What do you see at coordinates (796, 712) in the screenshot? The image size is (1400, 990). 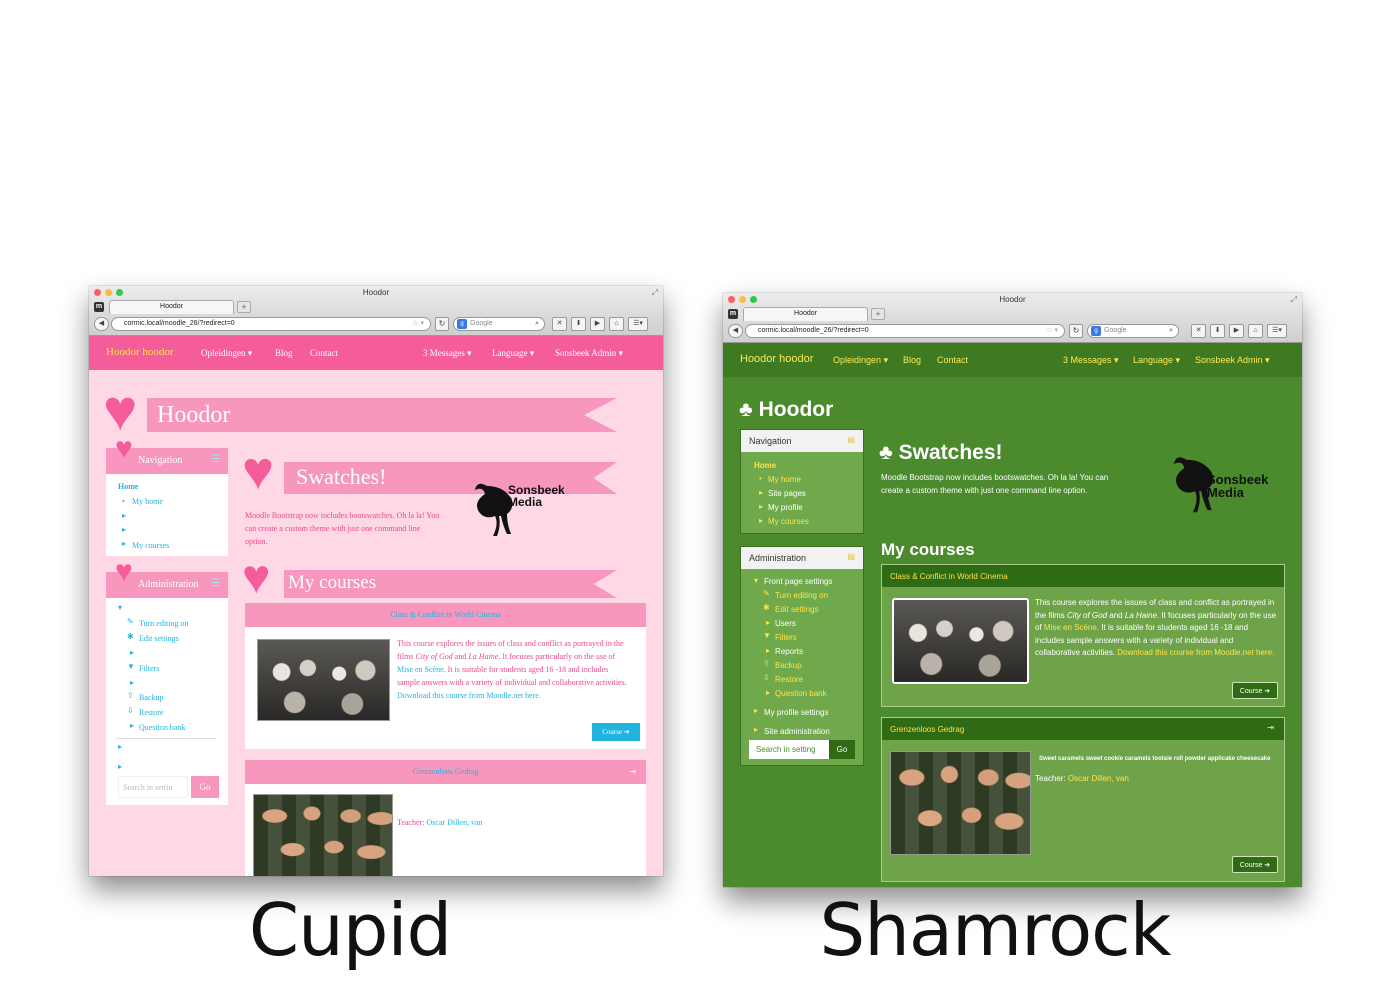 I see `admin-my-profile-settings: My profile settings` at bounding box center [796, 712].